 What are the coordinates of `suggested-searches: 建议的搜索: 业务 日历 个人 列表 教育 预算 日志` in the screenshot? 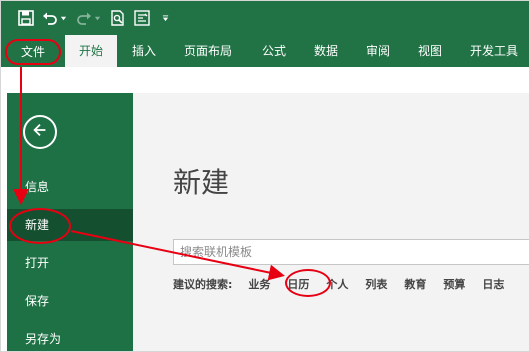 It's located at (338, 284).